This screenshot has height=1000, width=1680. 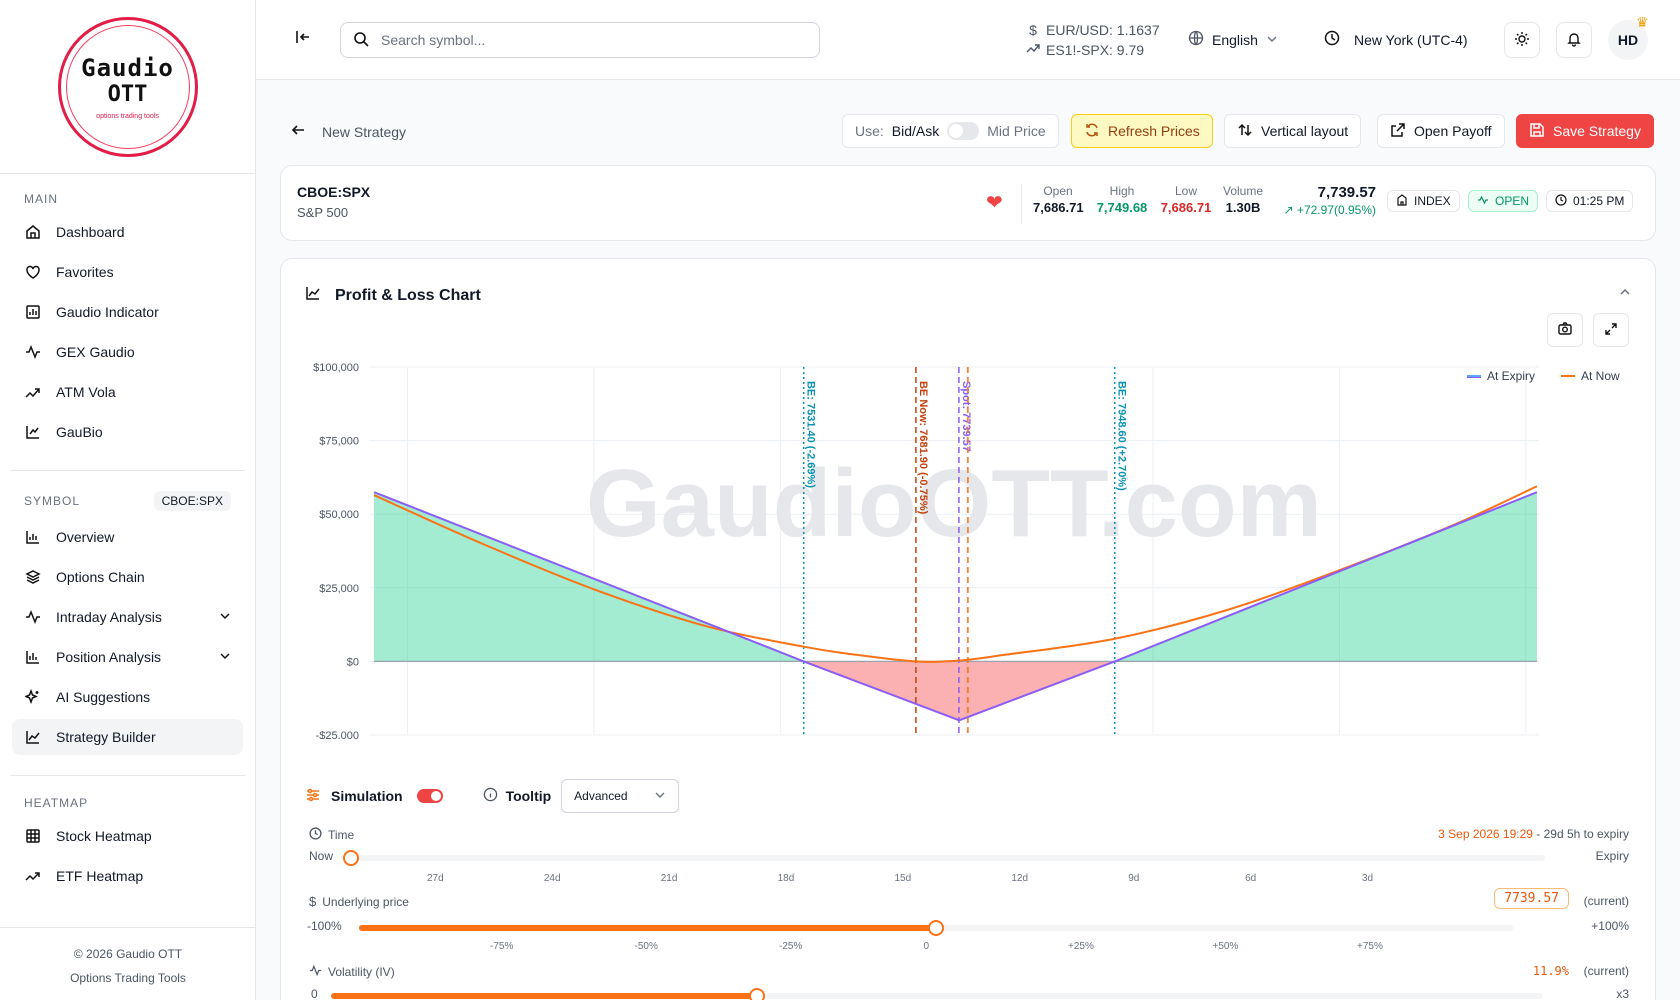 I want to click on nav-strategy-builder: Strategy Builder, so click(x=127, y=737).